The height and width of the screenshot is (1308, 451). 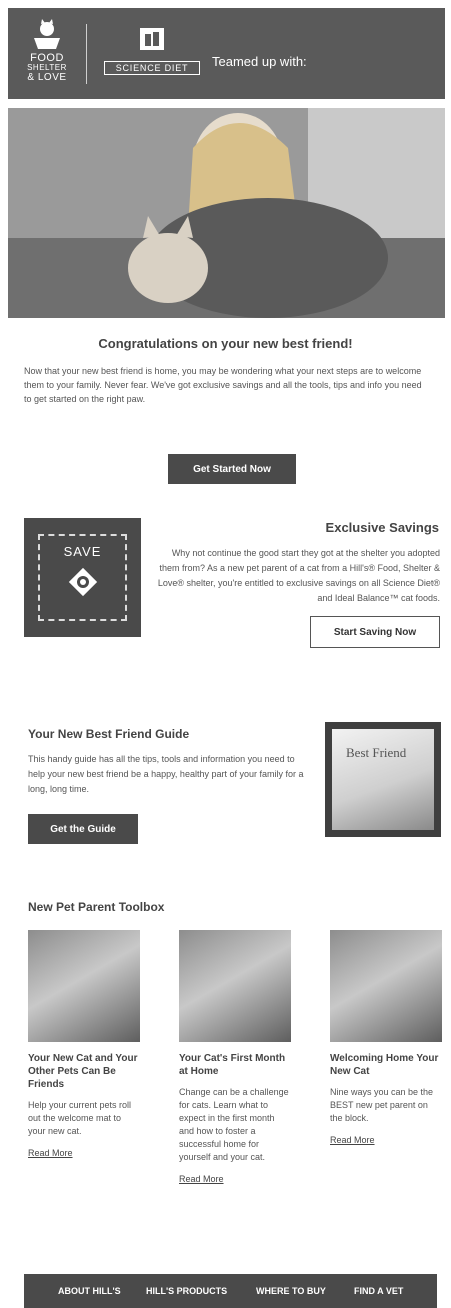 I want to click on footer-link-where-to-buy: WHERE TO BUY, so click(x=291, y=1291).